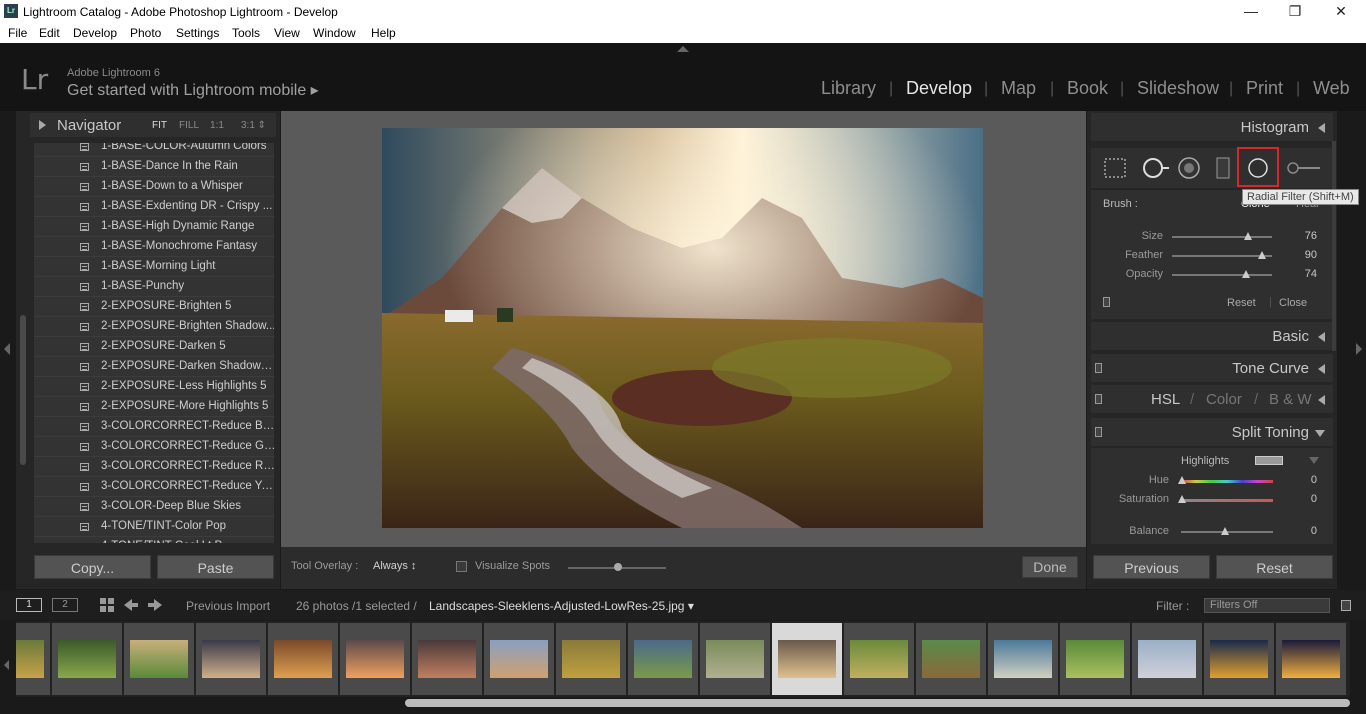  What do you see at coordinates (246, 33) in the screenshot?
I see `menu-tools: Tools` at bounding box center [246, 33].